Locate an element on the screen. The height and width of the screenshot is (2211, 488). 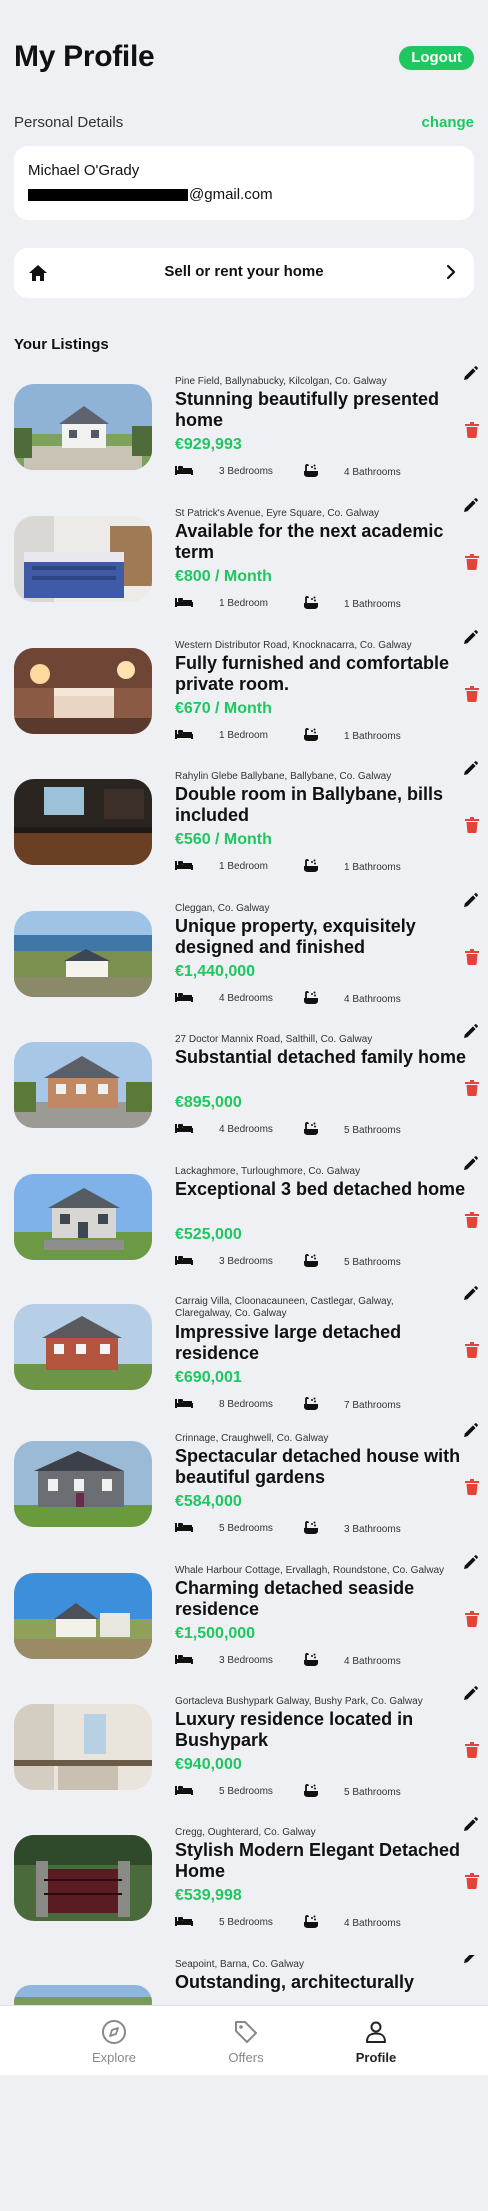
tab-profile: Profile is located at coordinates (376, 2042).